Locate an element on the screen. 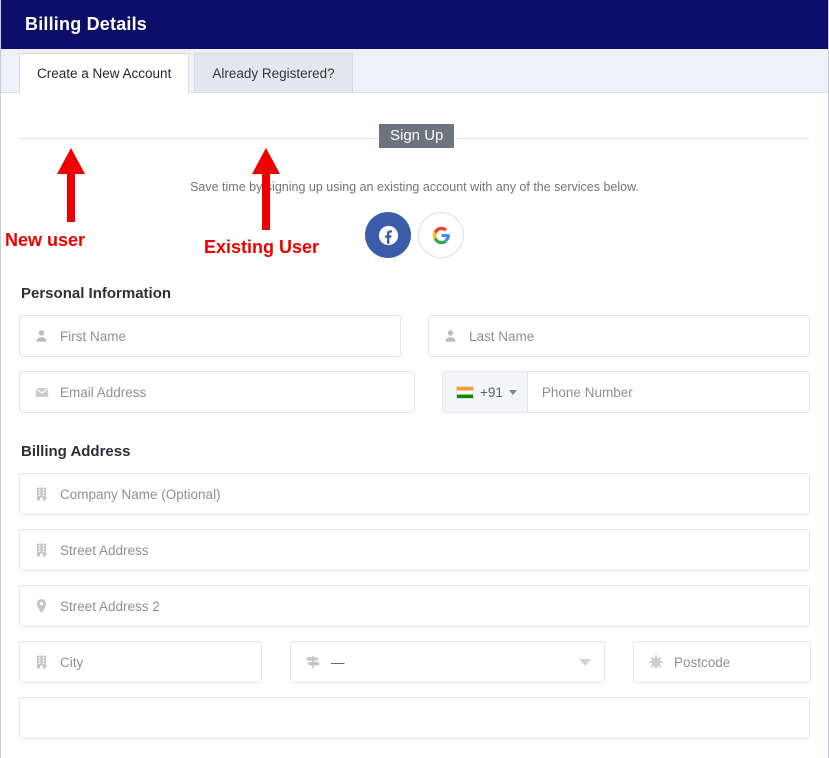  page-title: Billing Details is located at coordinates (86, 24).